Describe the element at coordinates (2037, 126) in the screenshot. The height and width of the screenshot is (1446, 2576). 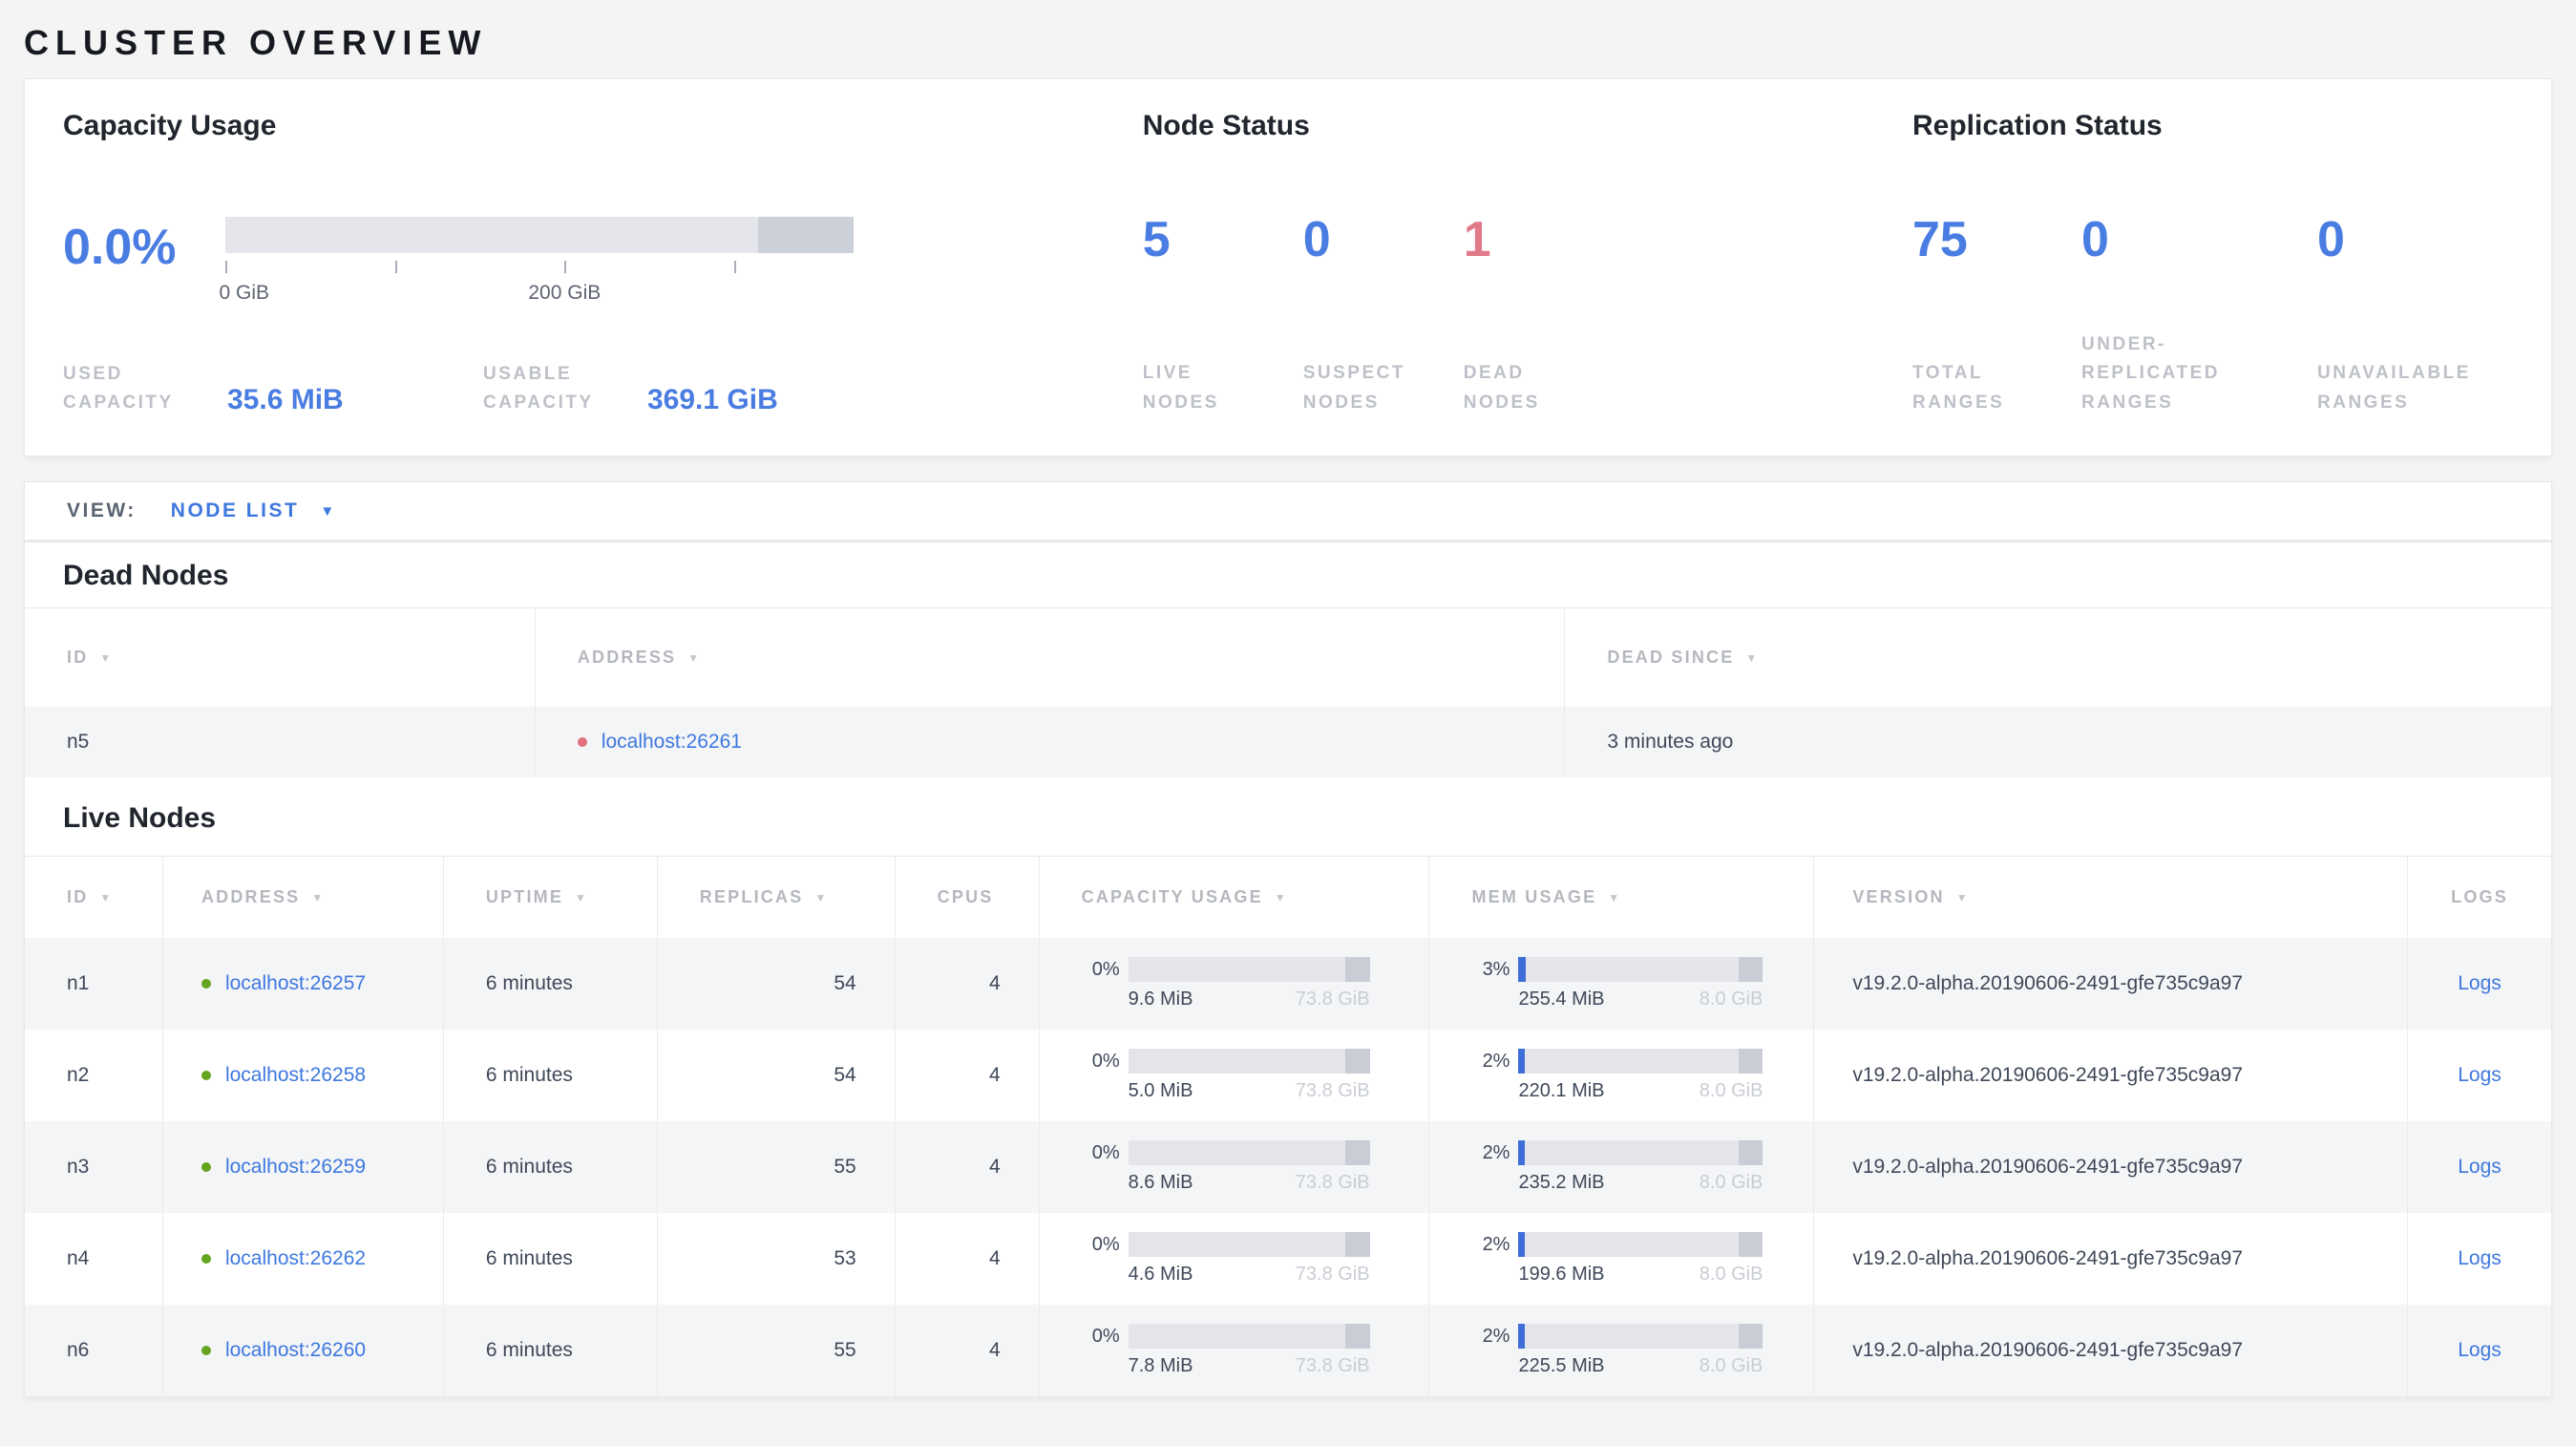
I see `replication-status-heading: Replication Status` at that location.